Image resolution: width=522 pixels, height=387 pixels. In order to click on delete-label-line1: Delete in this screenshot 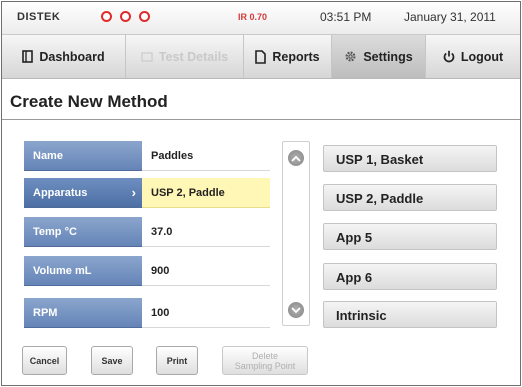, I will do `click(264, 355)`.